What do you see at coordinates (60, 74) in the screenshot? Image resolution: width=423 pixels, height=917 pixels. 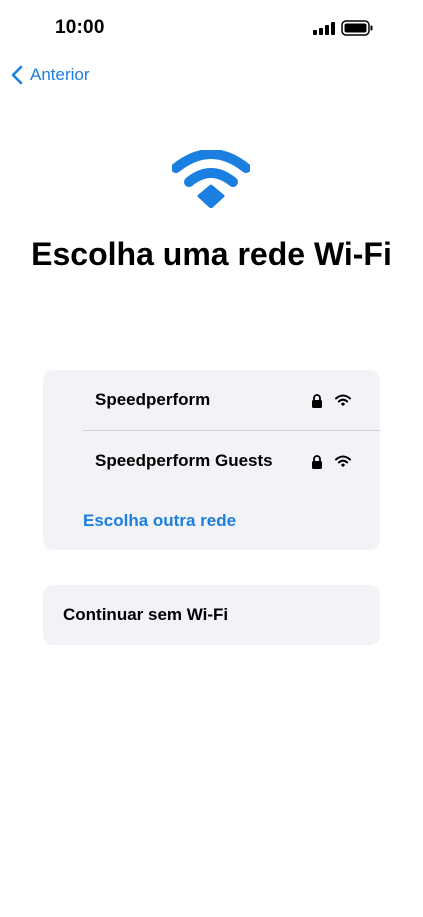 I see `back-label: Anterior` at bounding box center [60, 74].